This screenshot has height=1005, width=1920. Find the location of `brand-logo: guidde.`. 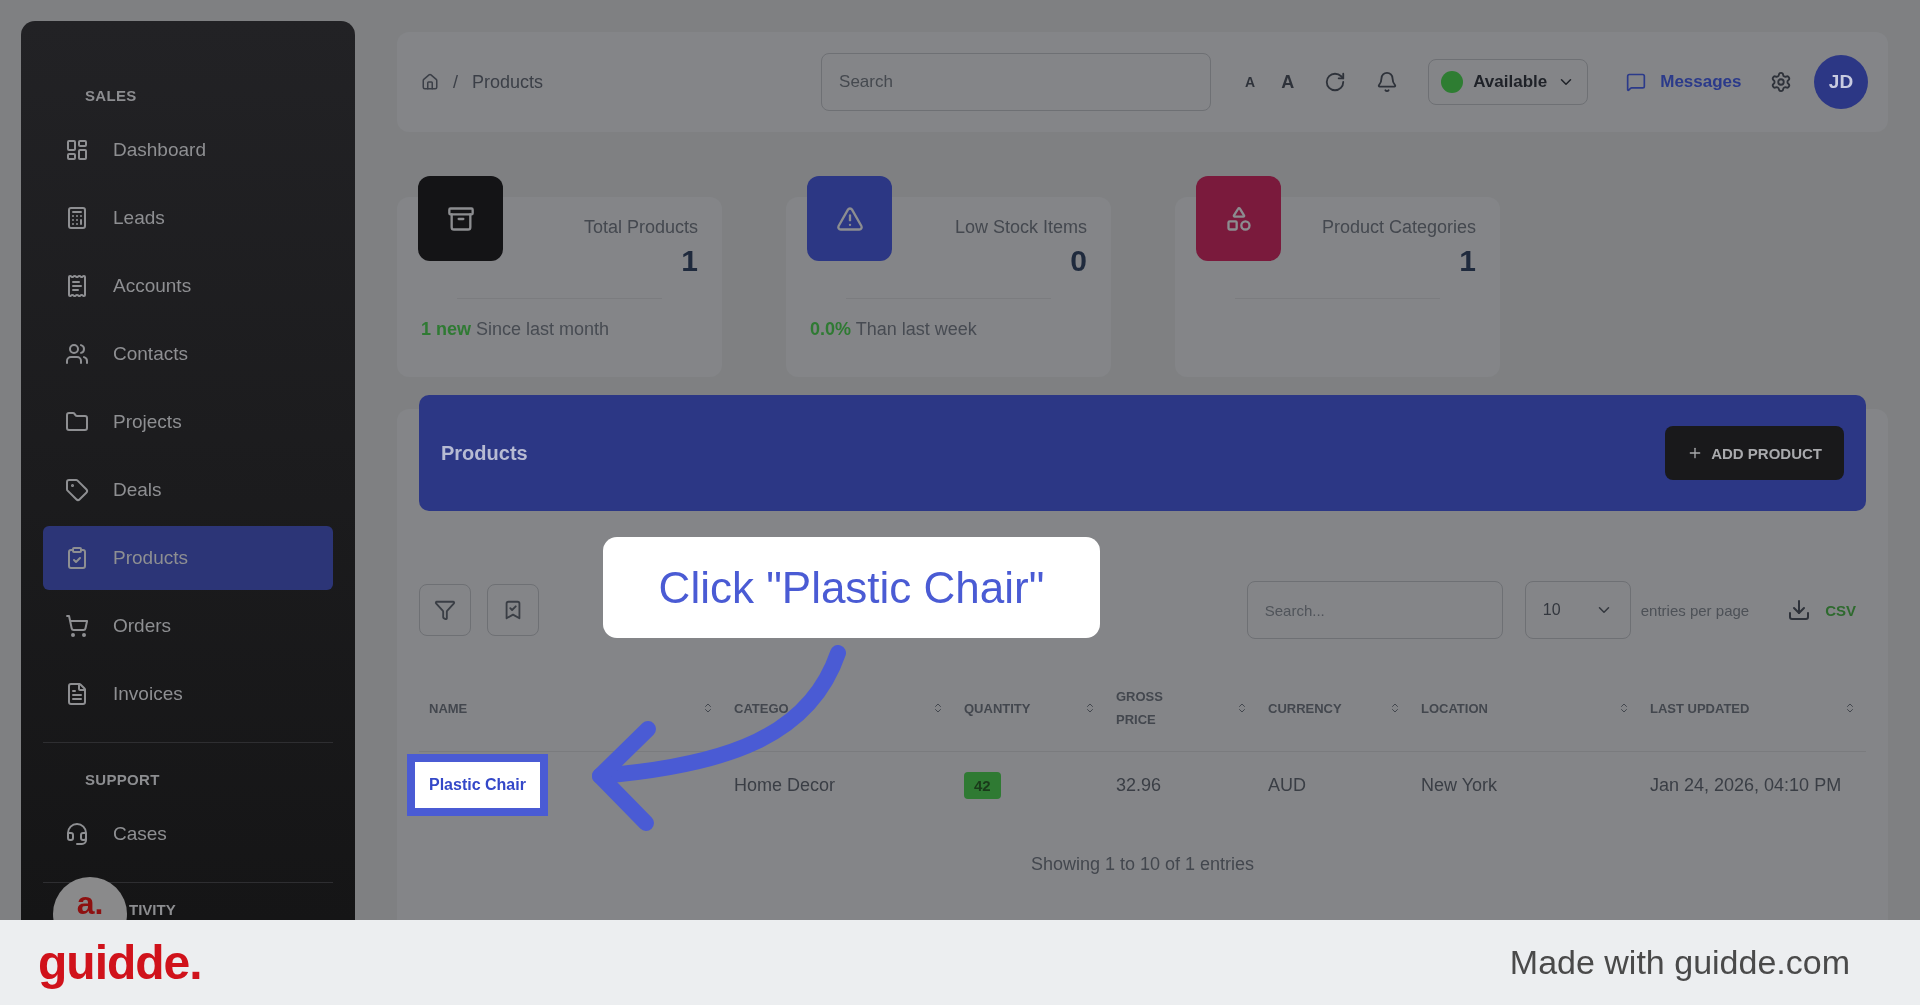

brand-logo: guidde. is located at coordinates (120, 962).